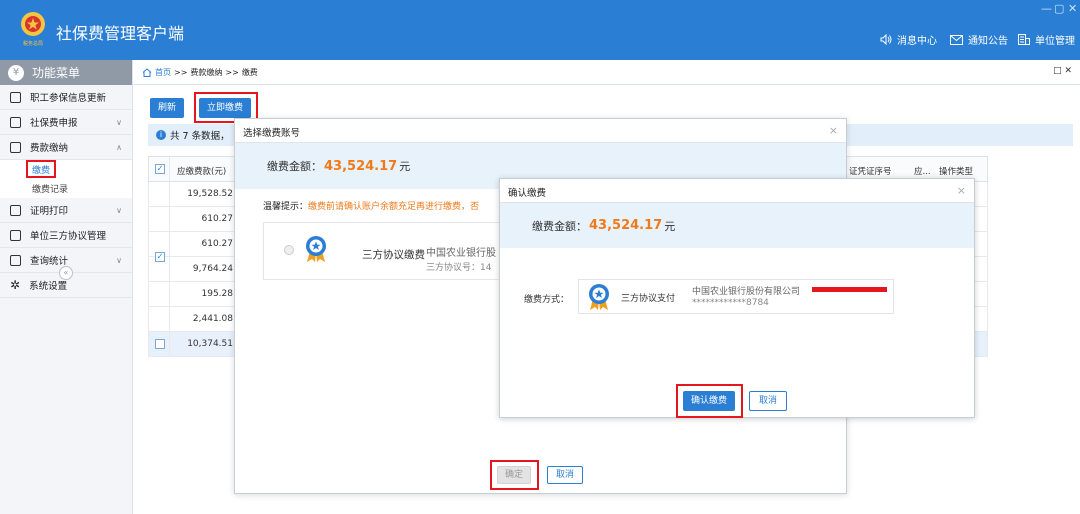  Describe the element at coordinates (163, 72) in the screenshot. I see `breadcrumb-home-link: 首页` at that location.